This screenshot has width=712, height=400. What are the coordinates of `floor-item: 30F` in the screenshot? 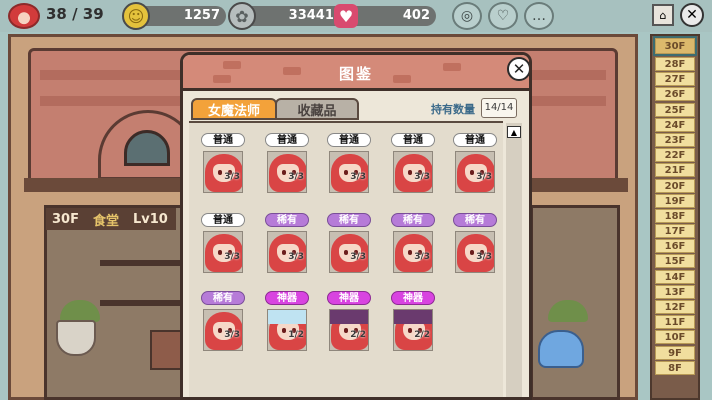 It's located at (675, 46).